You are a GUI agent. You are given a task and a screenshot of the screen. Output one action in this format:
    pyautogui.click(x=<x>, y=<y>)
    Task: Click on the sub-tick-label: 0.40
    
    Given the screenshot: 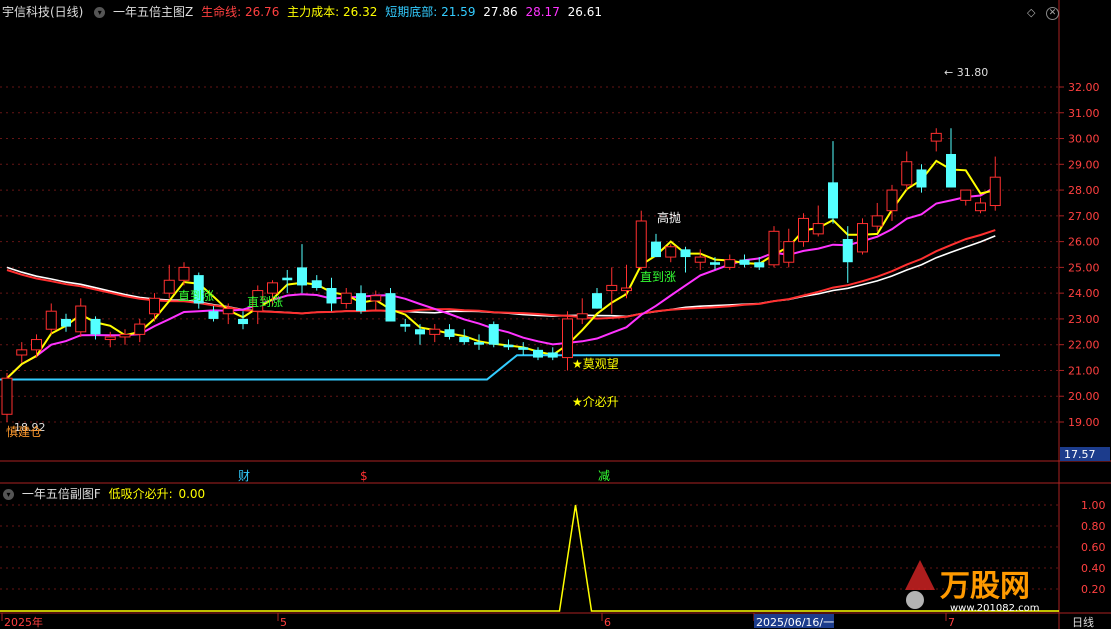 What is the action you would take?
    pyautogui.click(x=1093, y=568)
    